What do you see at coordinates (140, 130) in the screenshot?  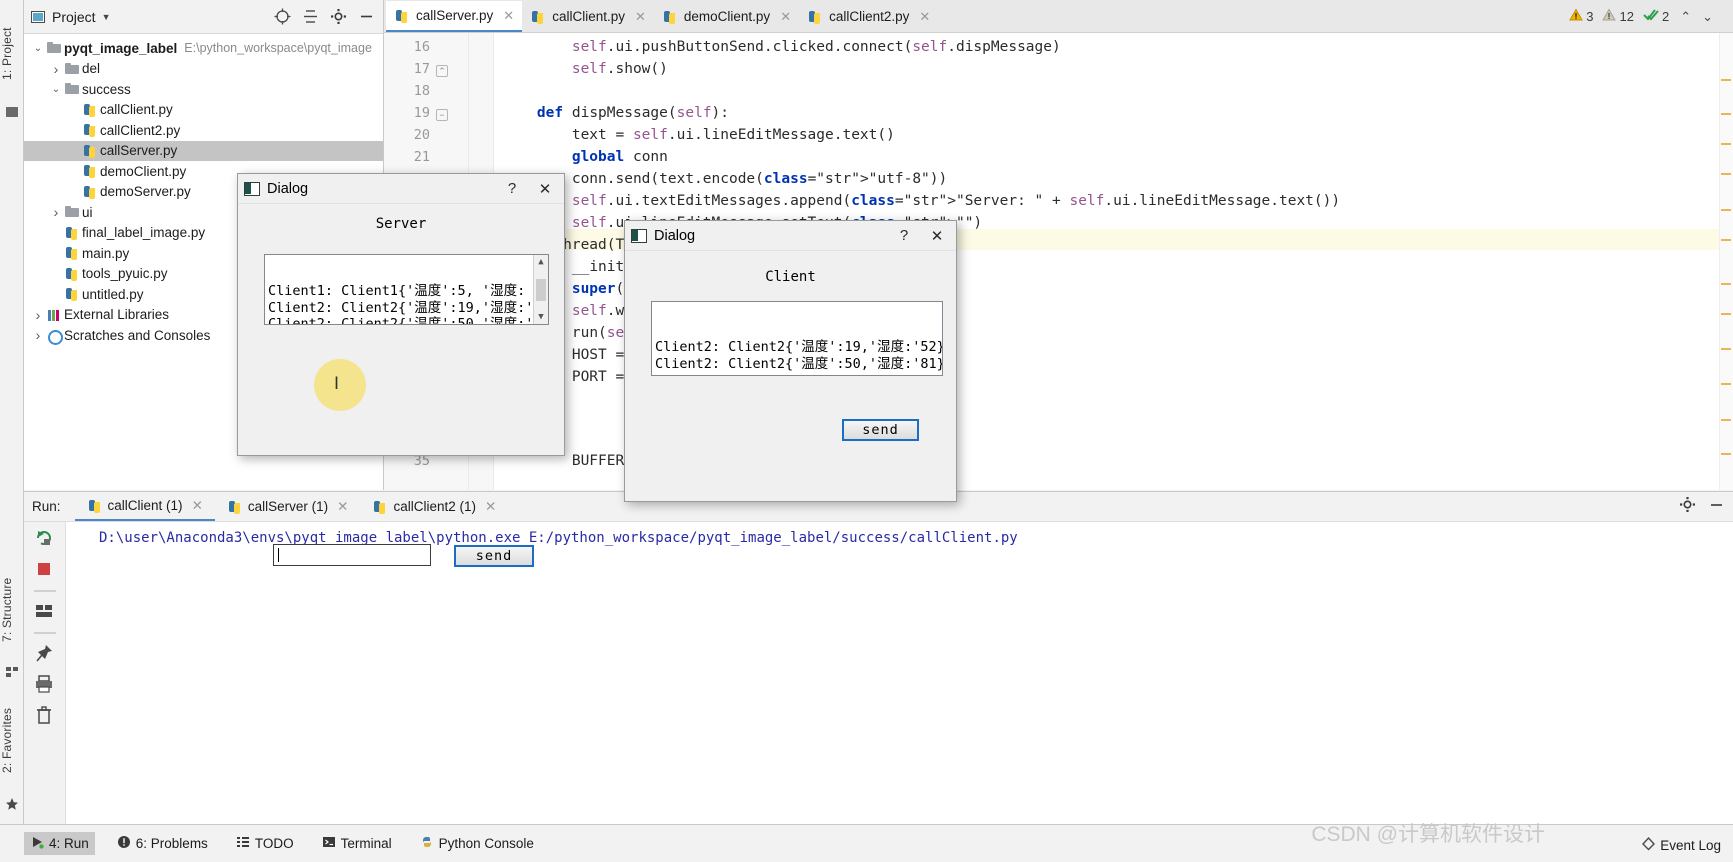 I see `tree-item-label: callClient2.py` at bounding box center [140, 130].